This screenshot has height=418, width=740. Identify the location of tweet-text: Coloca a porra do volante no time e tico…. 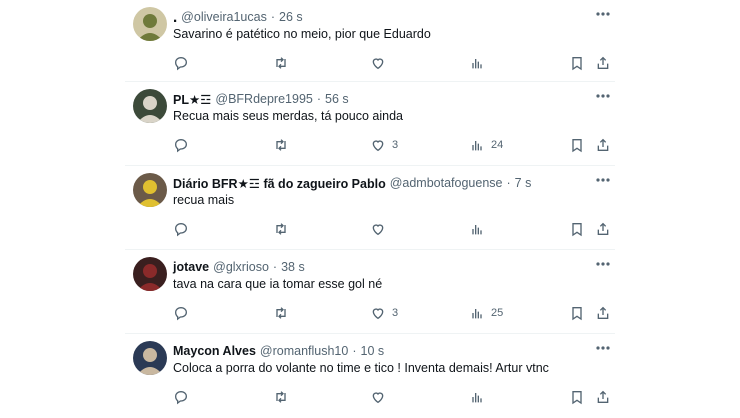
(361, 368).